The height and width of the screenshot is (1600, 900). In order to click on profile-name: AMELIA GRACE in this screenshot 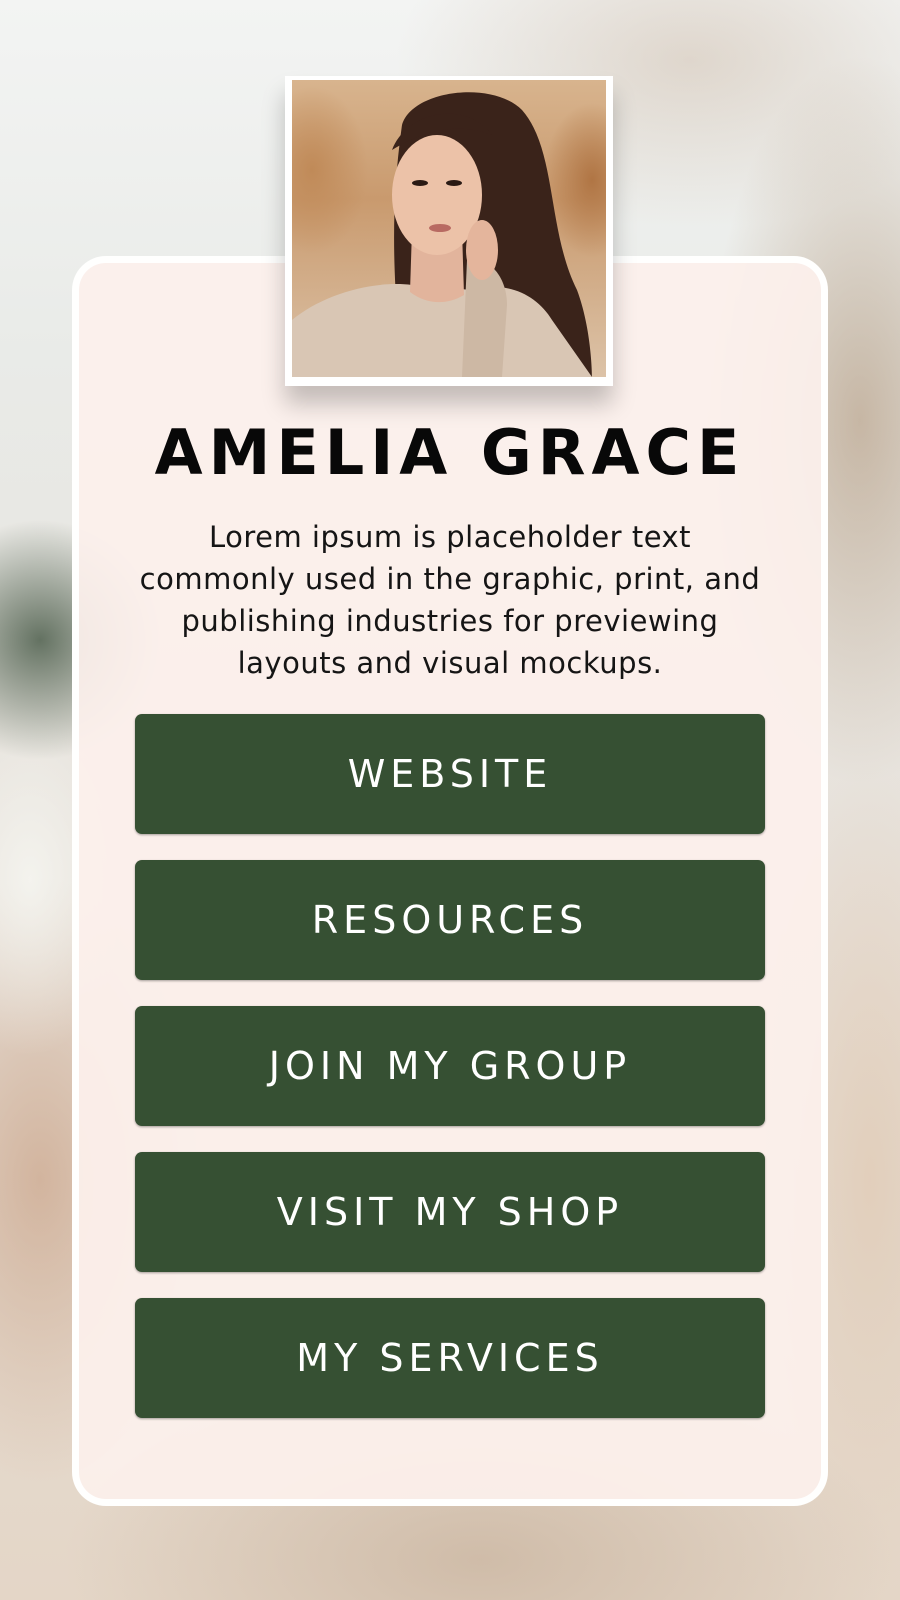, I will do `click(450, 452)`.